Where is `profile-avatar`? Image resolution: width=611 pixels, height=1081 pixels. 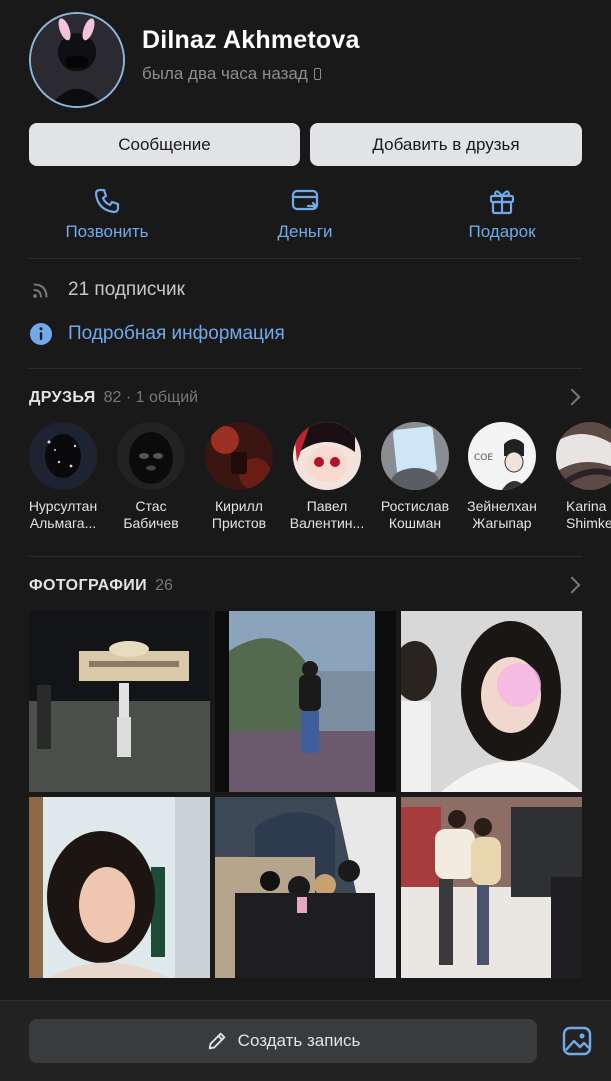
profile-avatar is located at coordinates (77, 60).